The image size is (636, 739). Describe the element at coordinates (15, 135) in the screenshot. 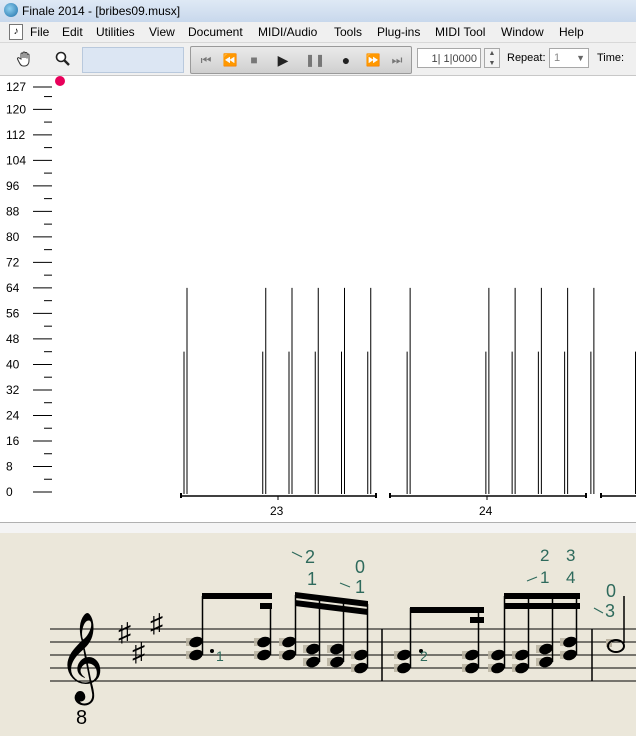

I see `scale-label: 112` at that location.